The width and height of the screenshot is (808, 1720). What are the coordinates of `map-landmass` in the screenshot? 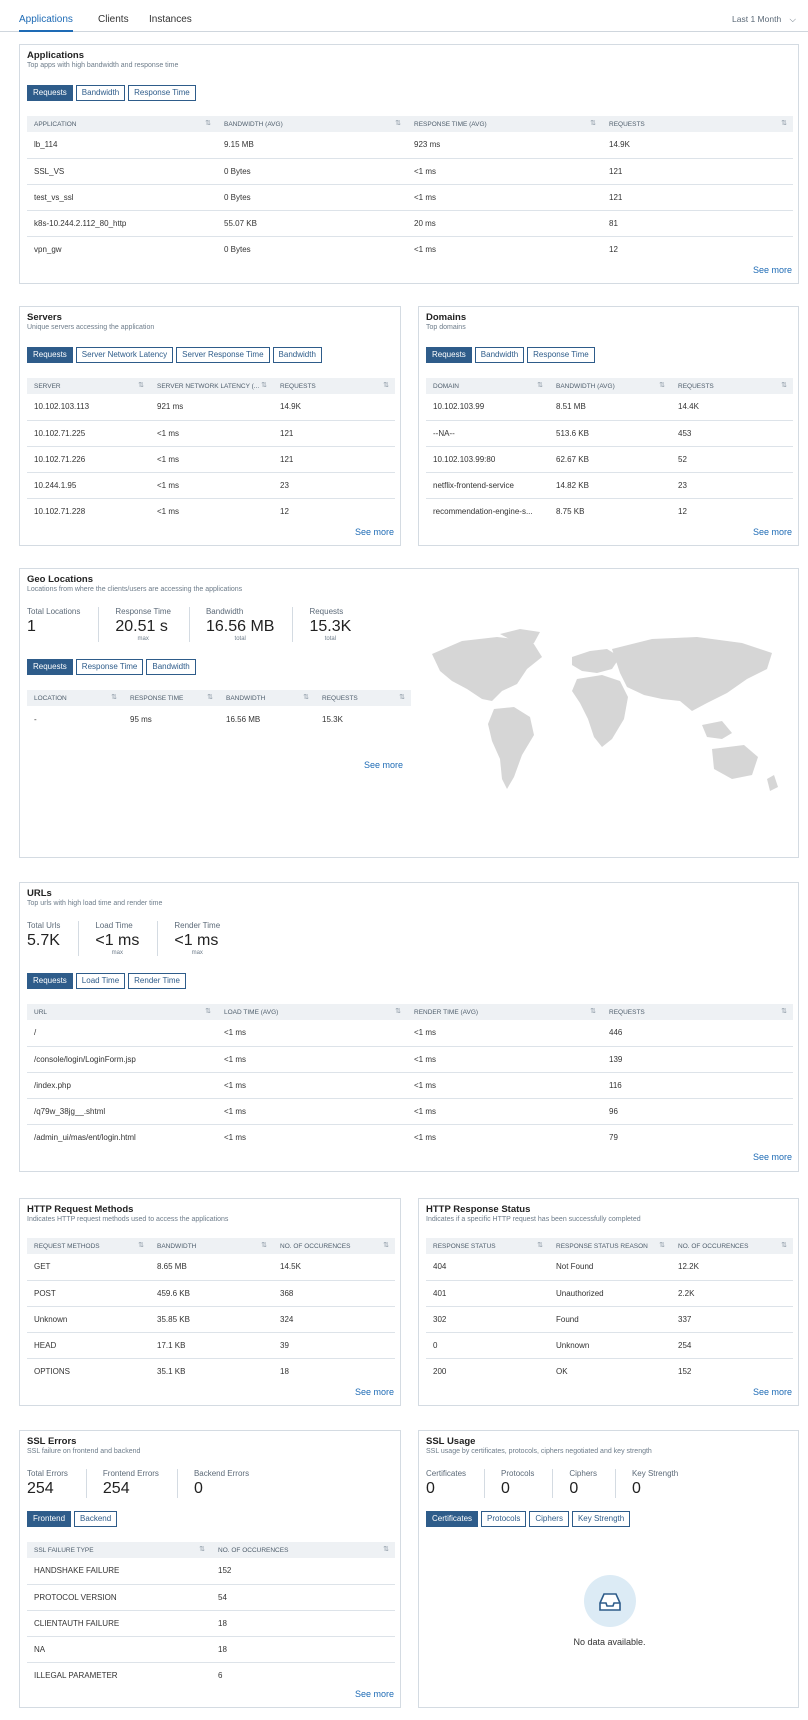 It's located at (605, 710).